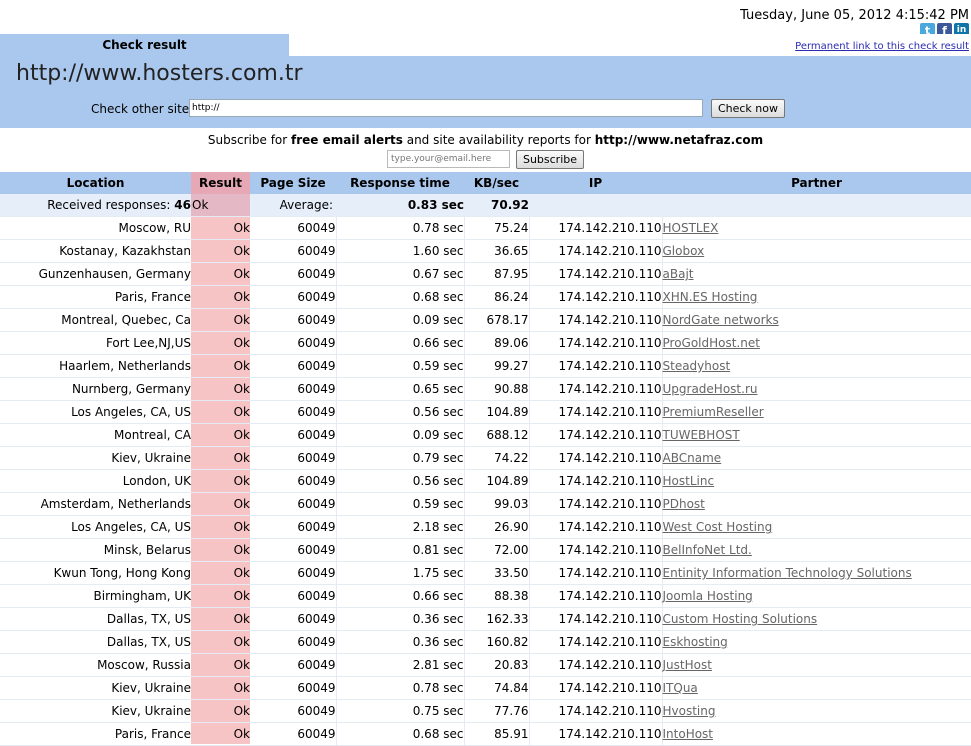  Describe the element at coordinates (95, 435) in the screenshot. I see `cell-location: Montreal, CA` at that location.